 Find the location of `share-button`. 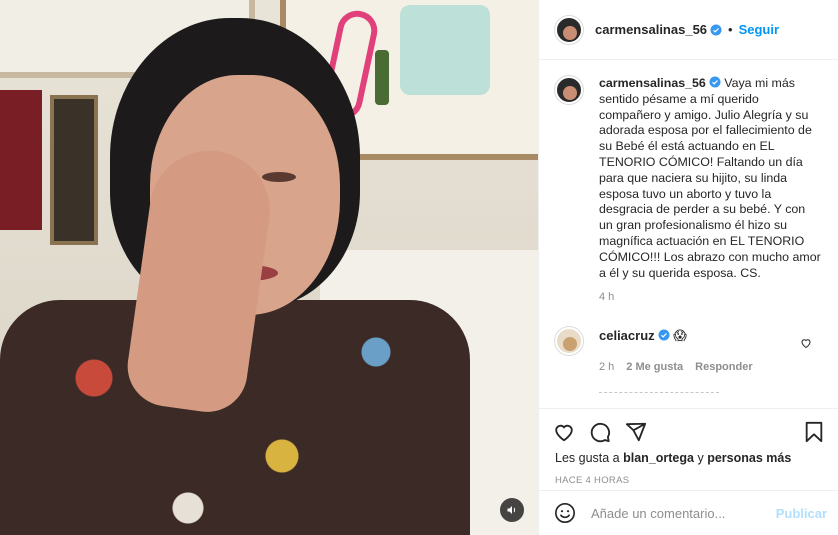

share-button is located at coordinates (636, 432).